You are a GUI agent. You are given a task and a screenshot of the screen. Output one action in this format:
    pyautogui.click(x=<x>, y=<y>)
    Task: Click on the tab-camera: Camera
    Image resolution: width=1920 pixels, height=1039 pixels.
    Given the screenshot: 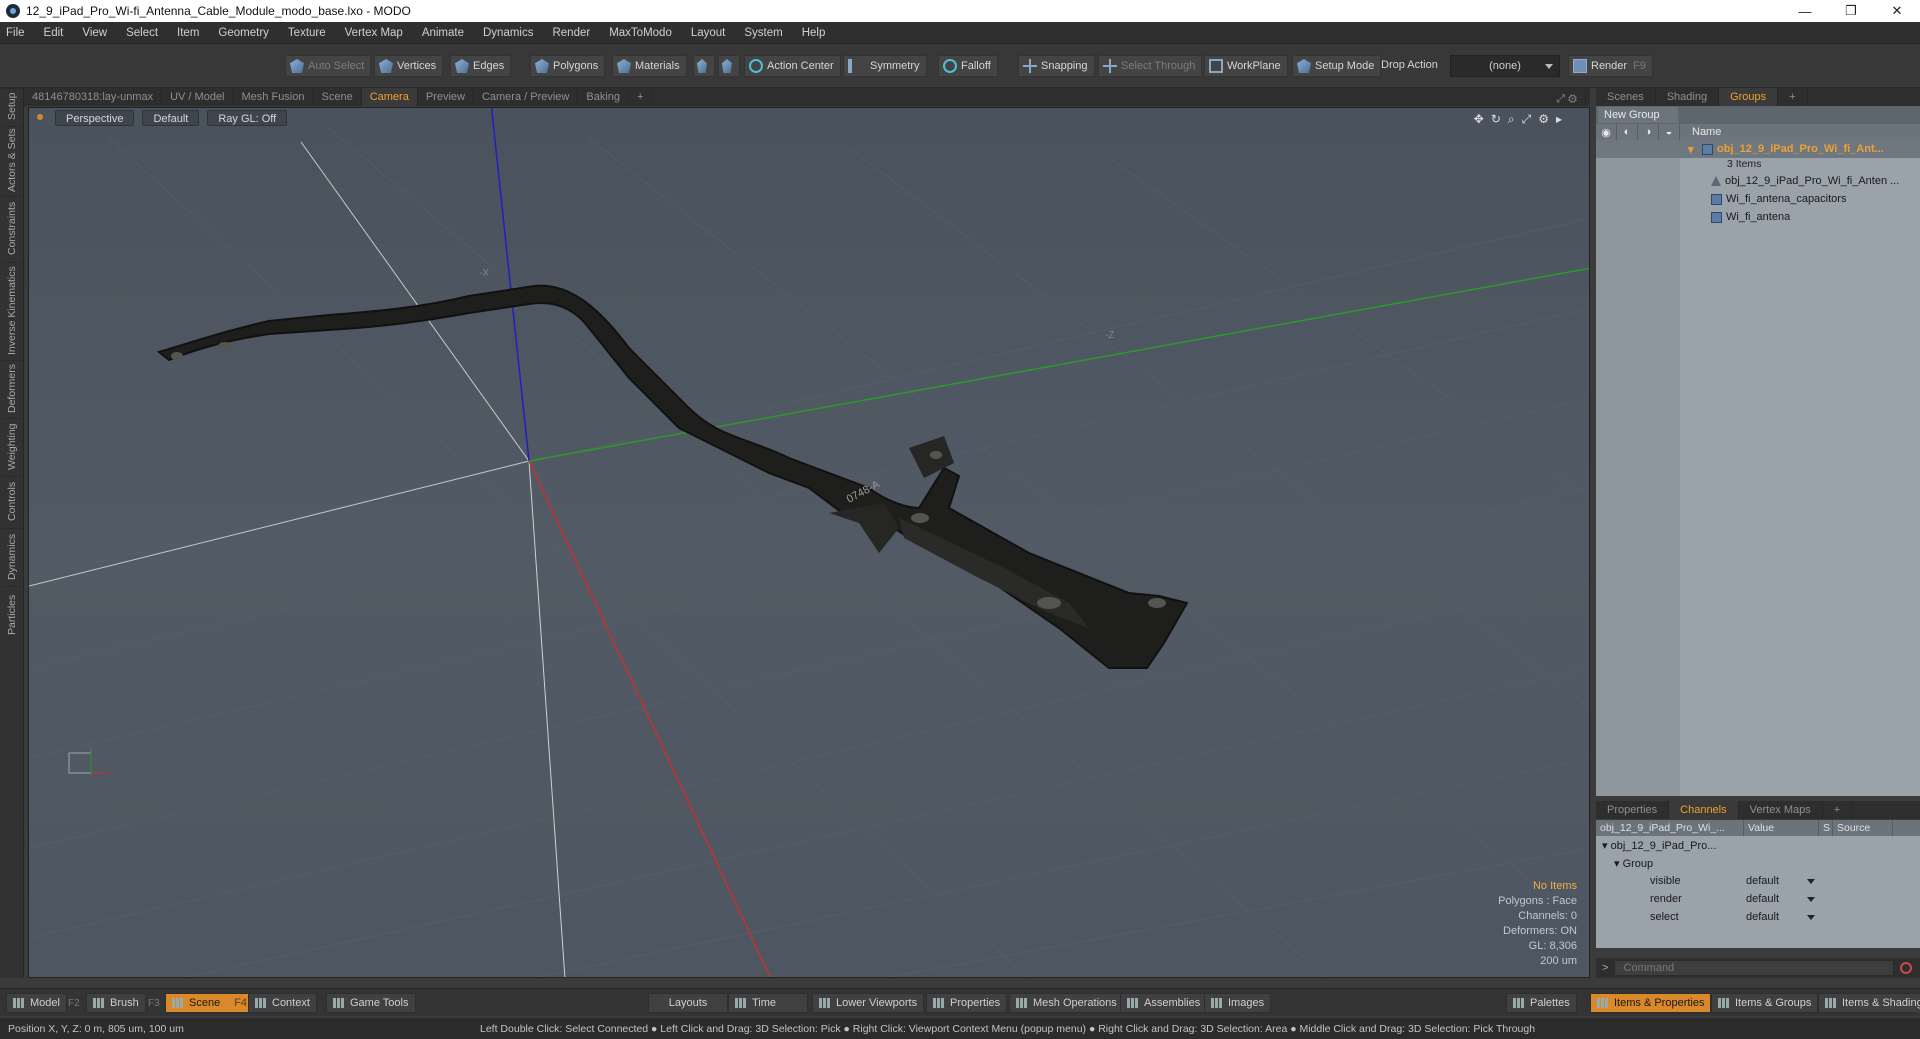 What is the action you would take?
    pyautogui.click(x=389, y=97)
    